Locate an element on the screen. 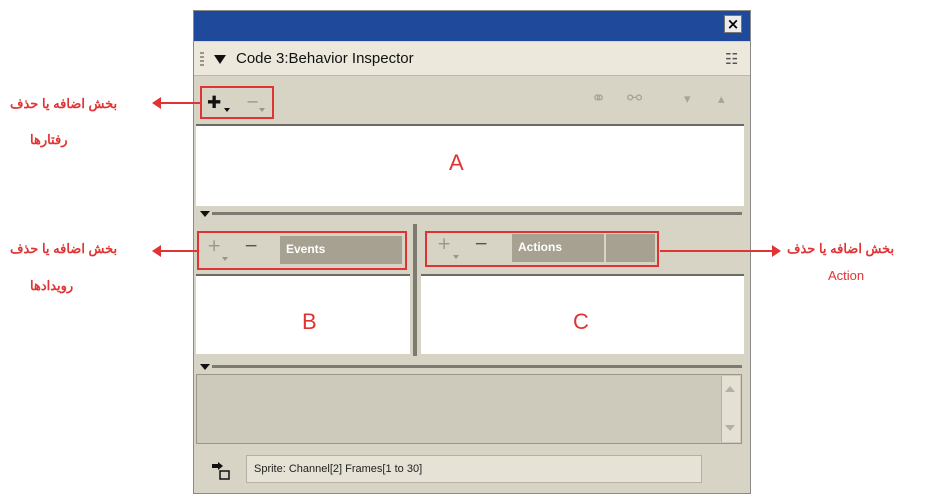 This screenshot has height=500, width=926. status-text: Sprite: Channel[2] Frames[1 to 30] is located at coordinates (338, 469).